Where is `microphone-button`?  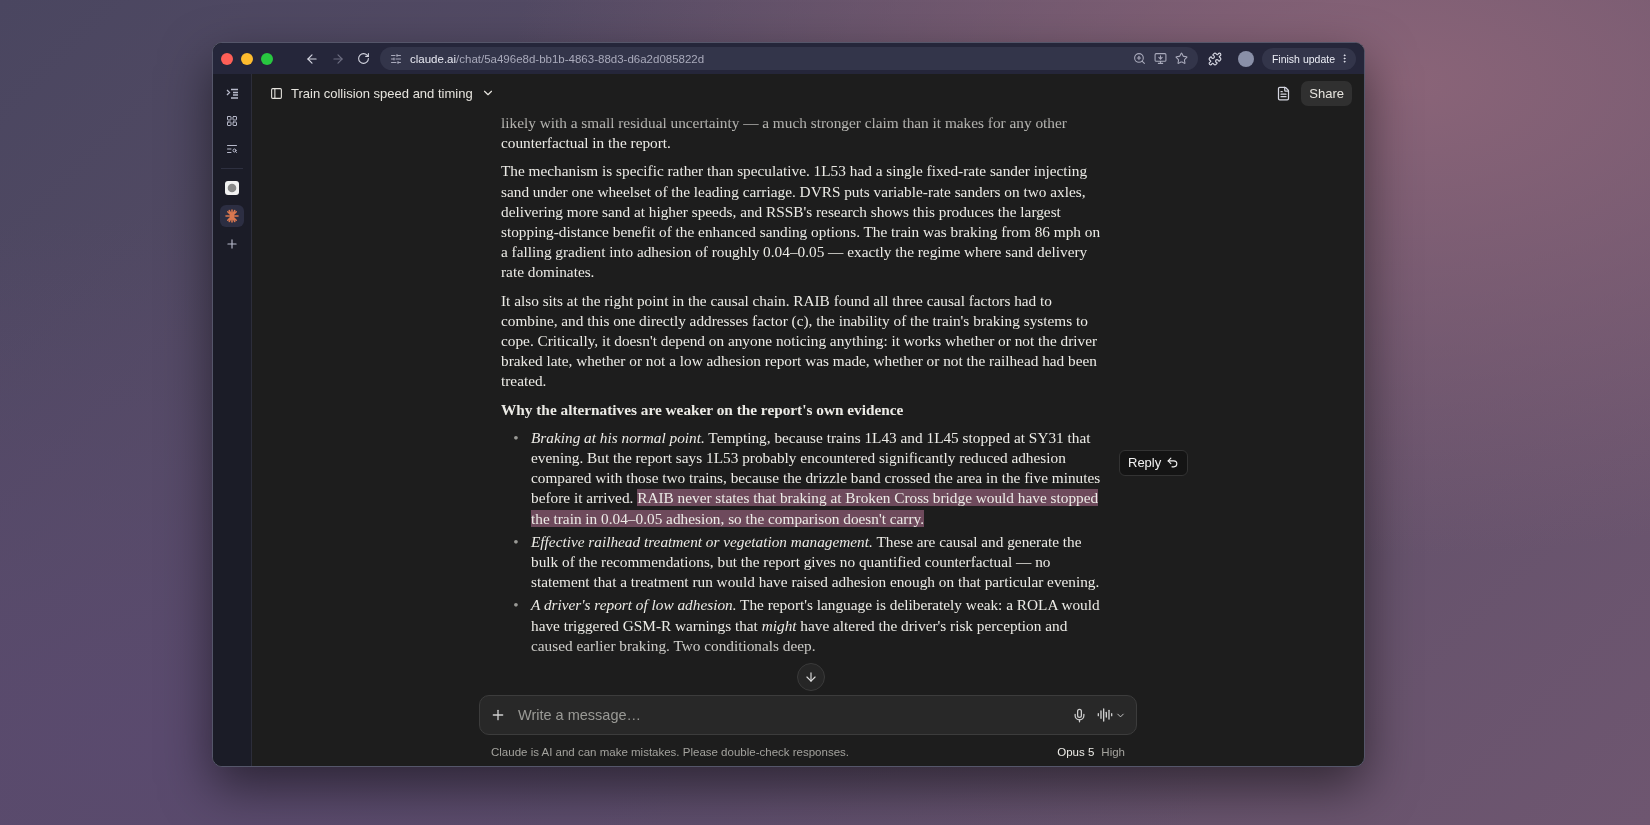 microphone-button is located at coordinates (1079, 715).